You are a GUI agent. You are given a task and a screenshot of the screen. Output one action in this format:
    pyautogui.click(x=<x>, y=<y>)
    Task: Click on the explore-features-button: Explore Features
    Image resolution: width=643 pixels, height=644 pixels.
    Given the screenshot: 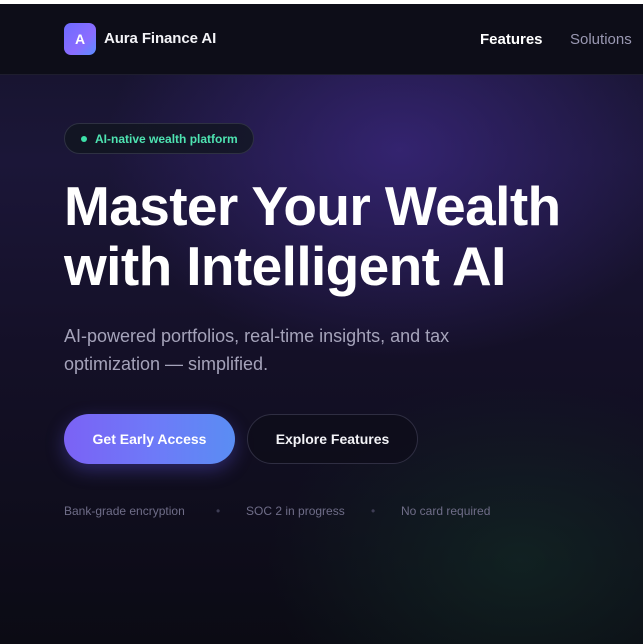 What is the action you would take?
    pyautogui.click(x=332, y=439)
    